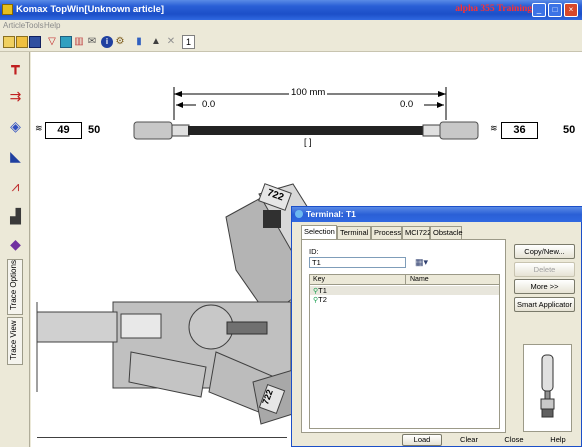  What do you see at coordinates (66, 42) in the screenshot?
I see `display-icon` at bounding box center [66, 42].